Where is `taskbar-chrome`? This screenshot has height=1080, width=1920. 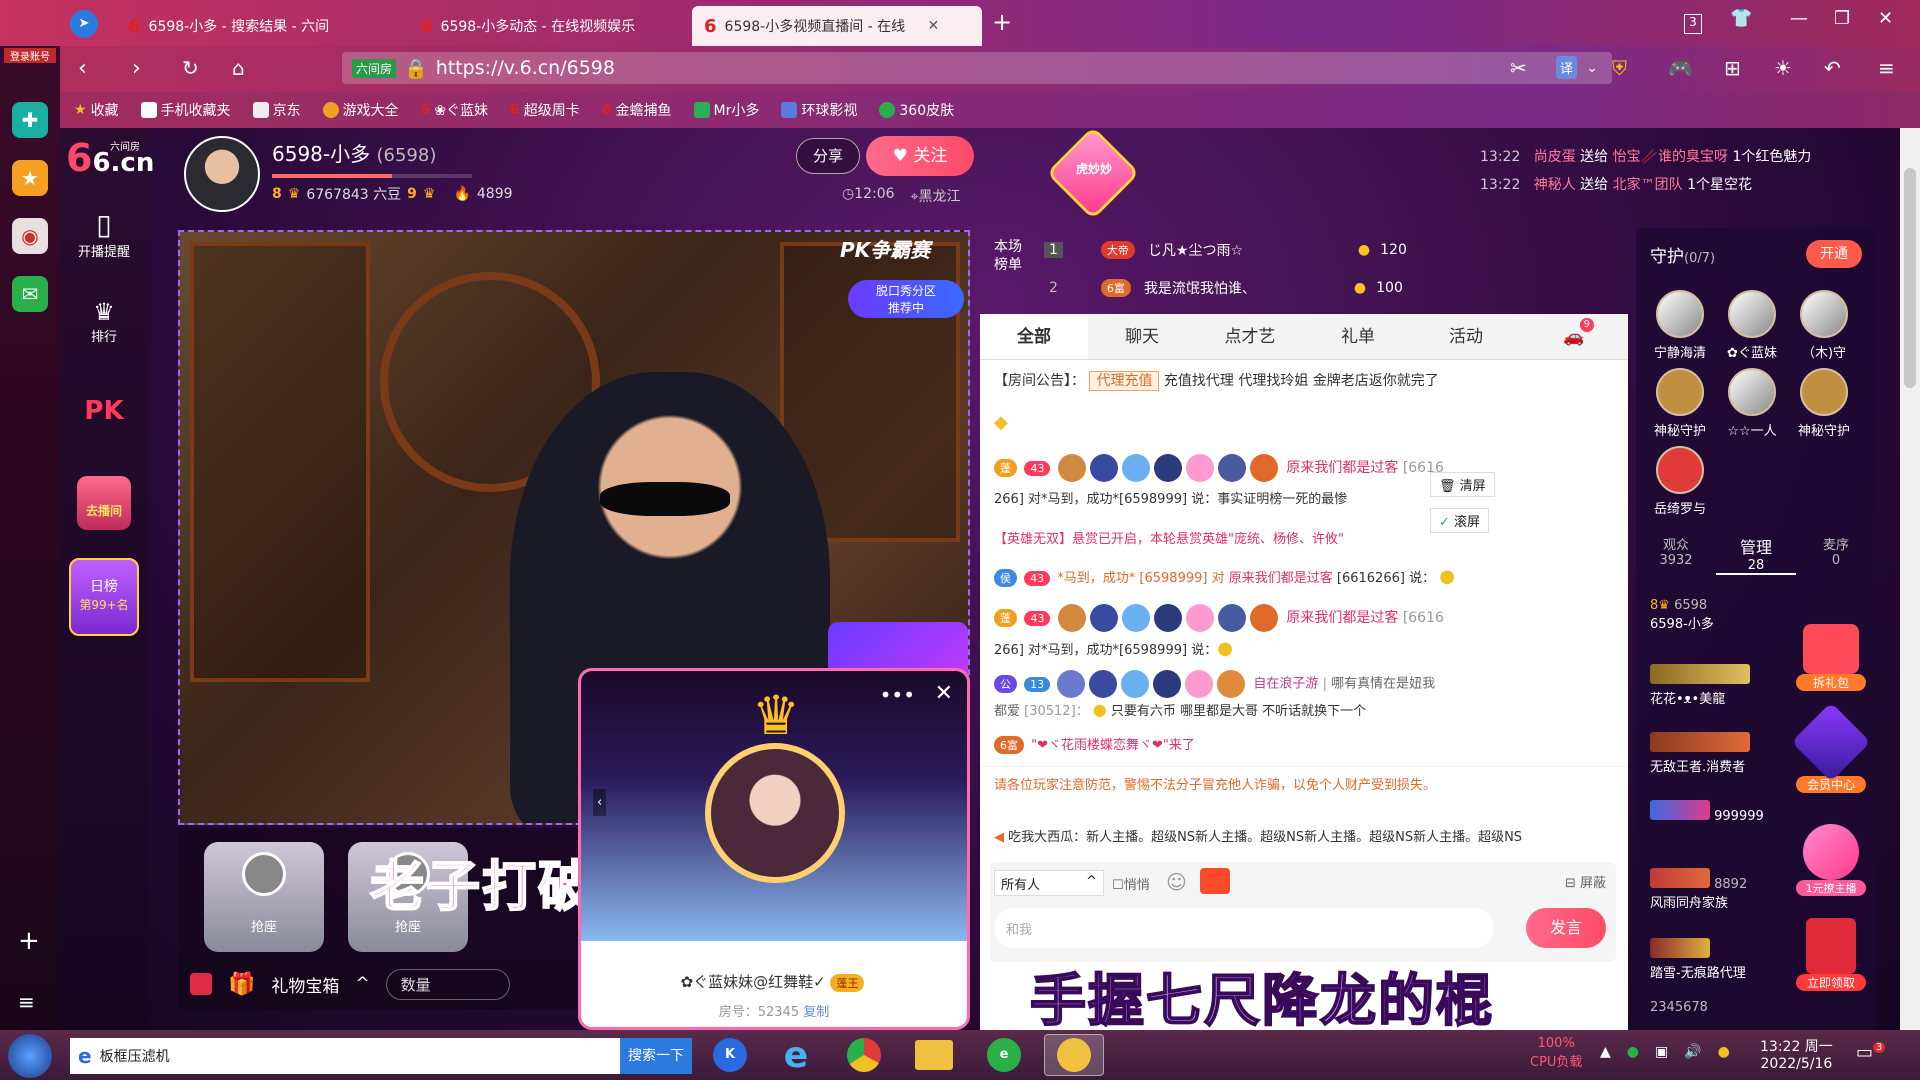 taskbar-chrome is located at coordinates (864, 1055).